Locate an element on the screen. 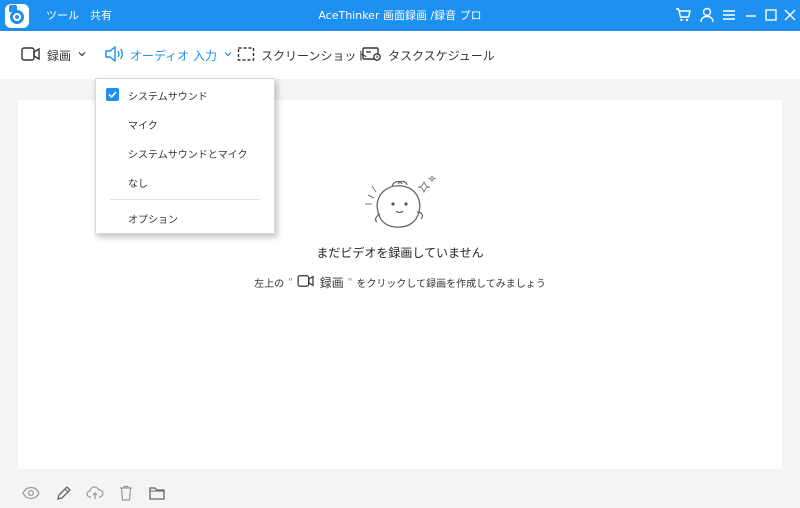  bottom-bar is located at coordinates (400, 493).